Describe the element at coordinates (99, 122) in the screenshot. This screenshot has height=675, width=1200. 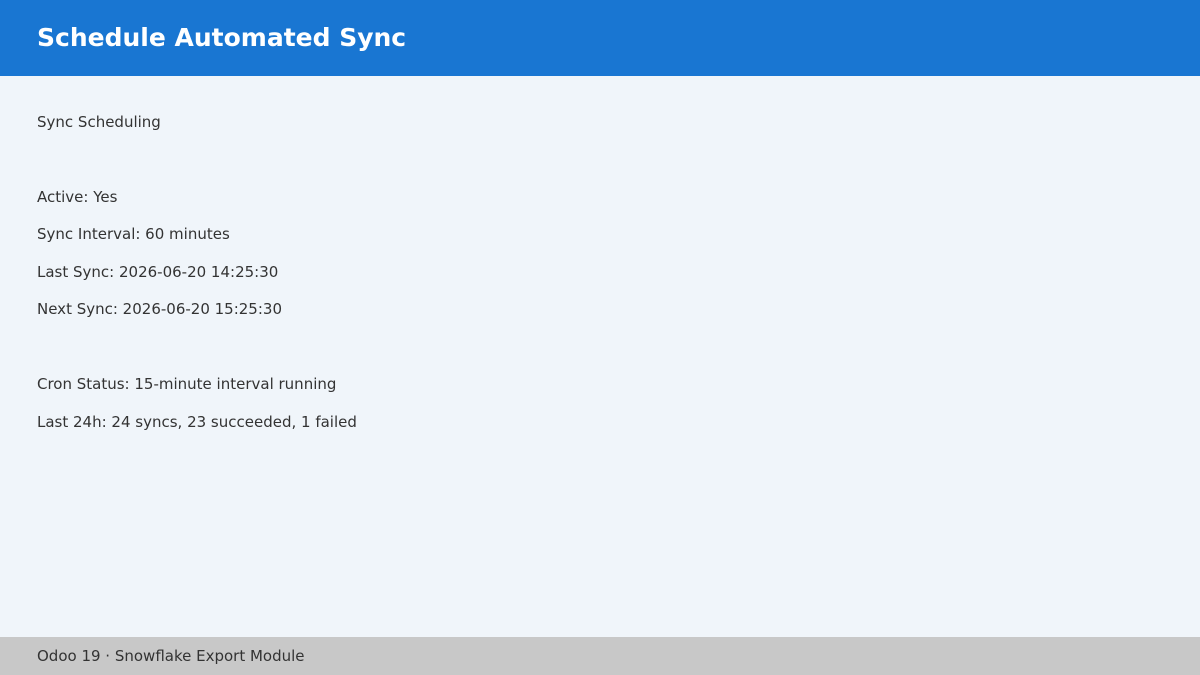
I see `section-title: Sync Scheduling` at that location.